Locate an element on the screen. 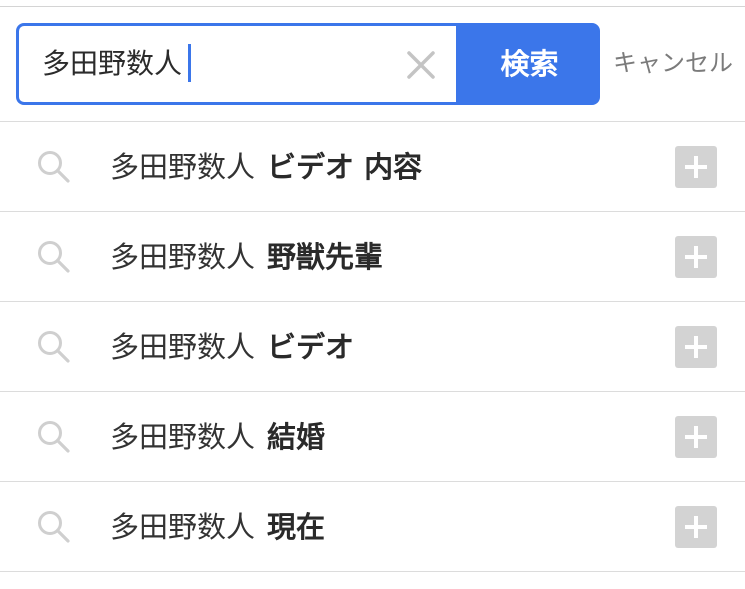 The width and height of the screenshot is (745, 589). top-divider is located at coordinates (372, 6).